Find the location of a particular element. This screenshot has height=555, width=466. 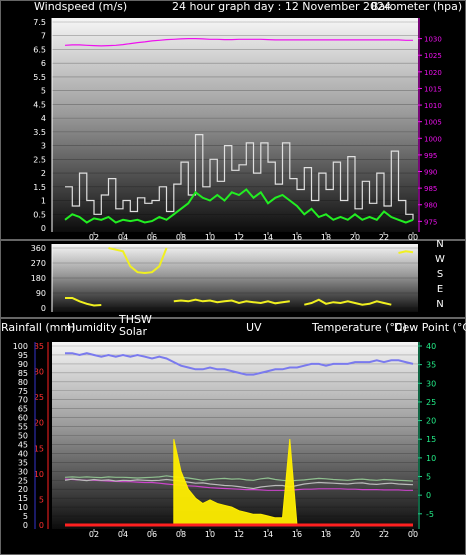

weather-x-tick-label: 22 is located at coordinates (384, 534).